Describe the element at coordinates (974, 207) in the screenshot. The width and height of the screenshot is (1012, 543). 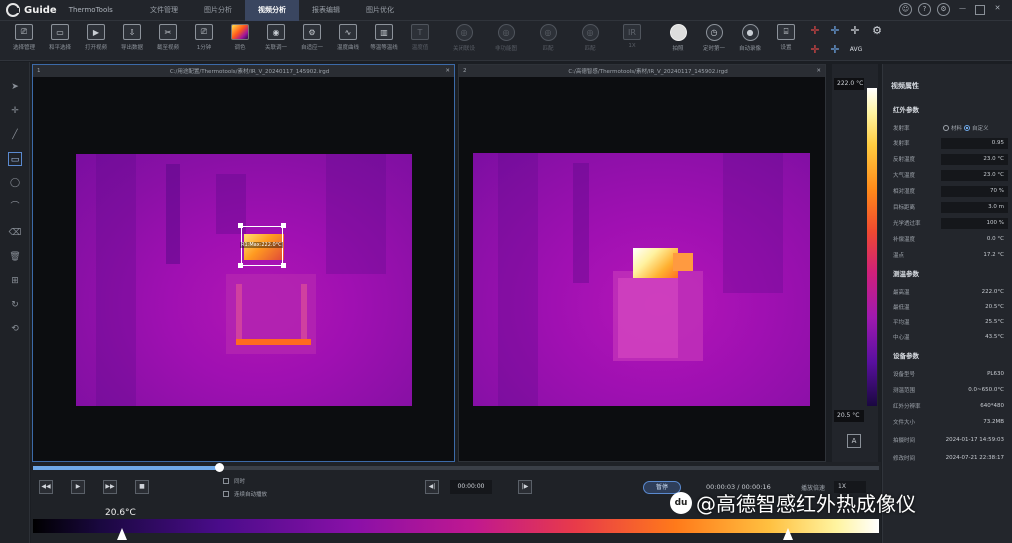
I see `distance-input: 3.0 m` at that location.